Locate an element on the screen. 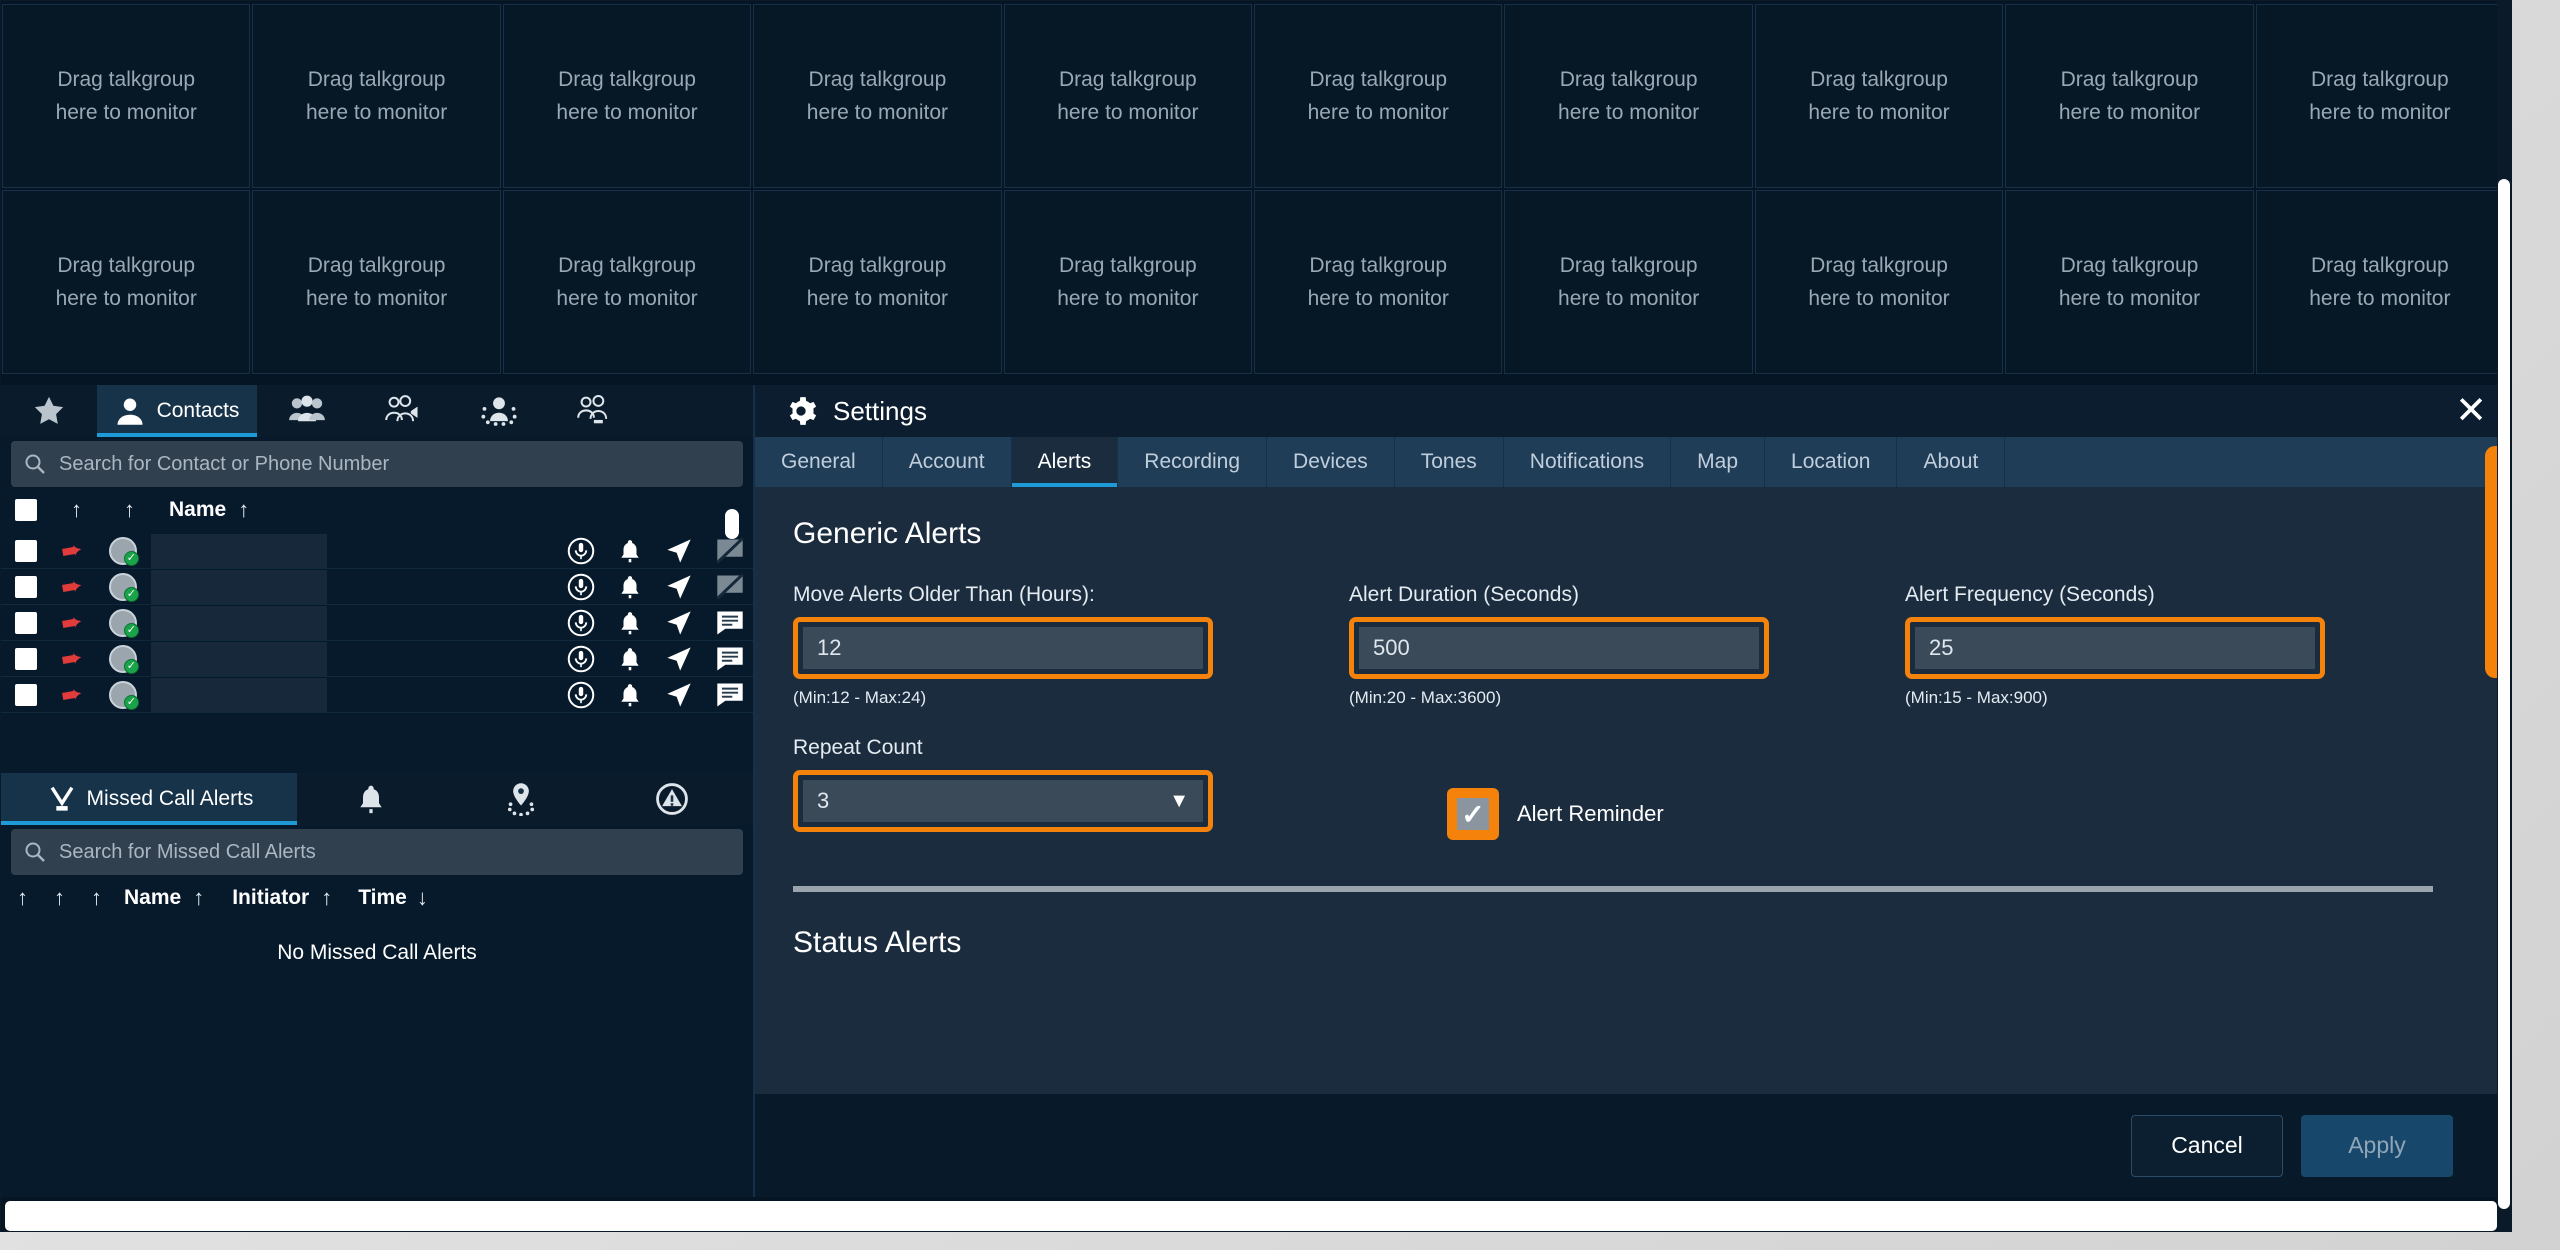 The height and width of the screenshot is (1250, 2560). sort-missed-name-icon: ↑ is located at coordinates (198, 898).